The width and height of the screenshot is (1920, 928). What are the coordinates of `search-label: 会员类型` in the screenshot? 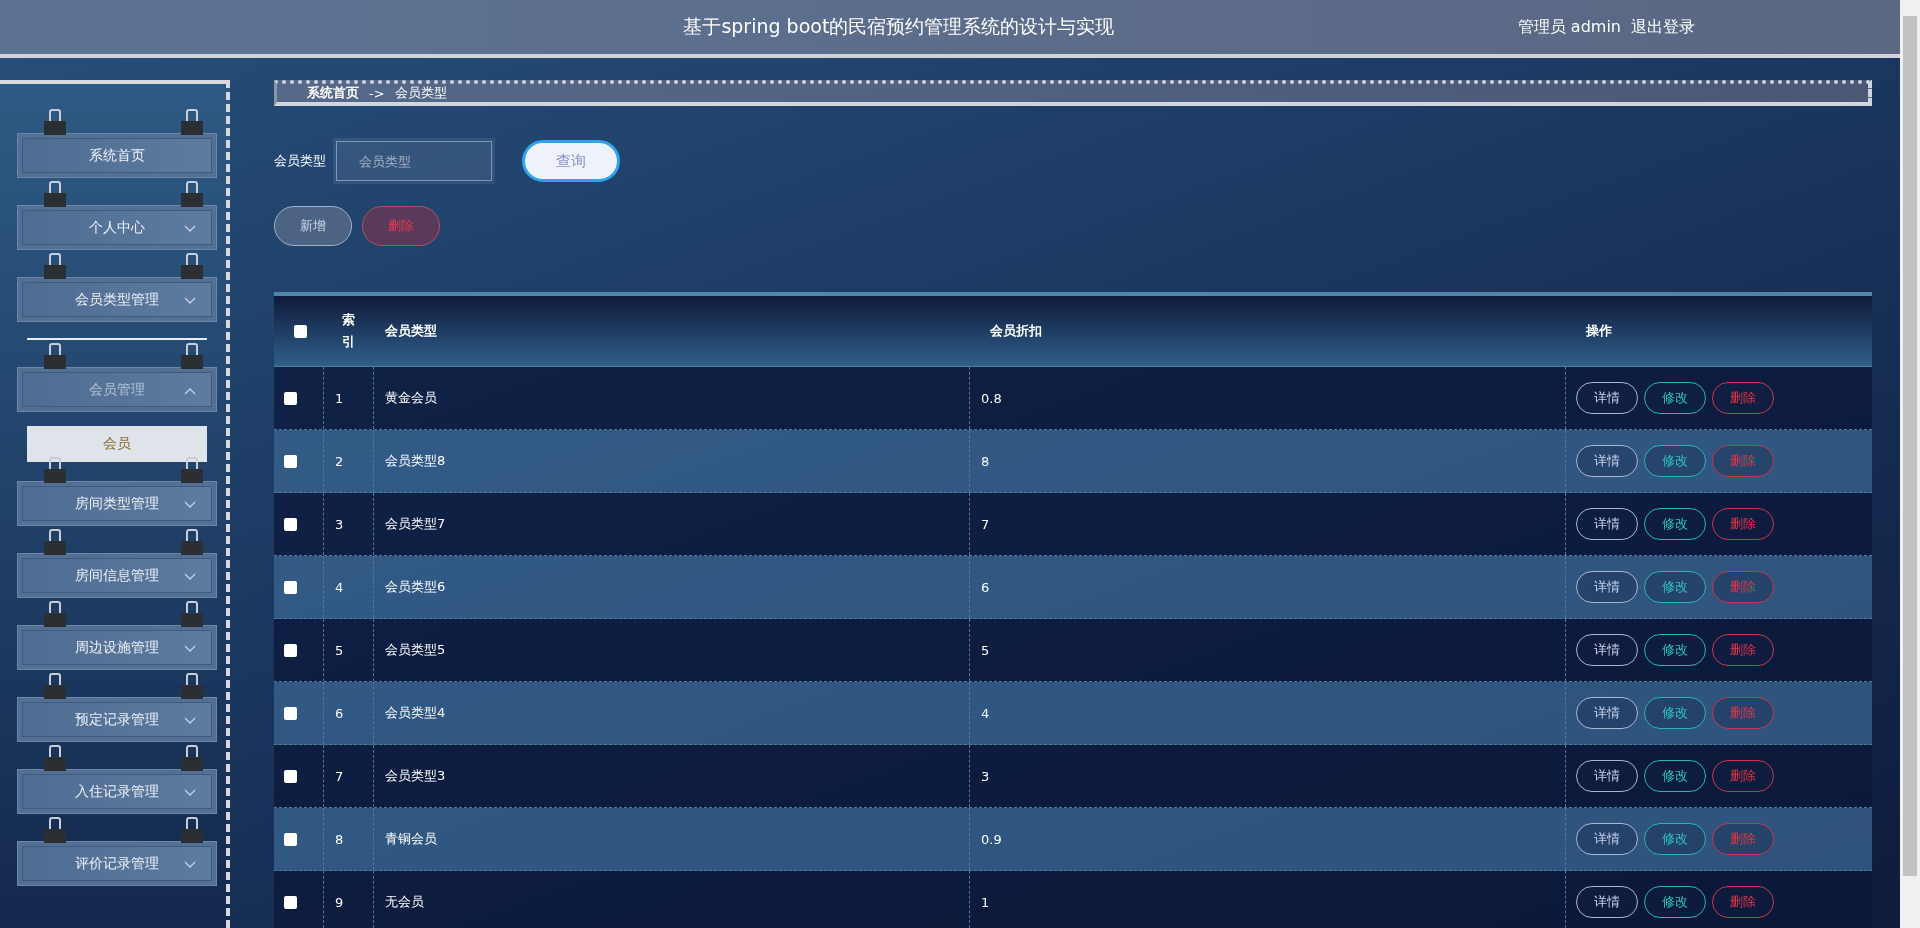 It's located at (300, 161).